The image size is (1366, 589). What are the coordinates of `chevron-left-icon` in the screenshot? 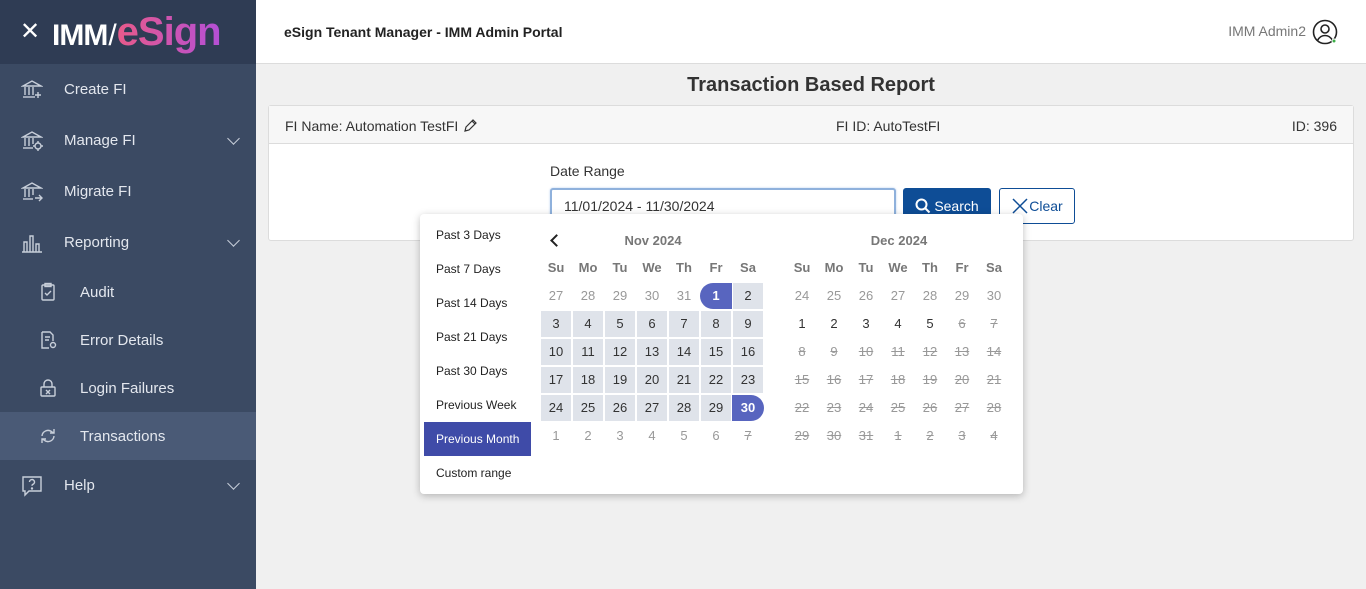 It's located at (556, 240).